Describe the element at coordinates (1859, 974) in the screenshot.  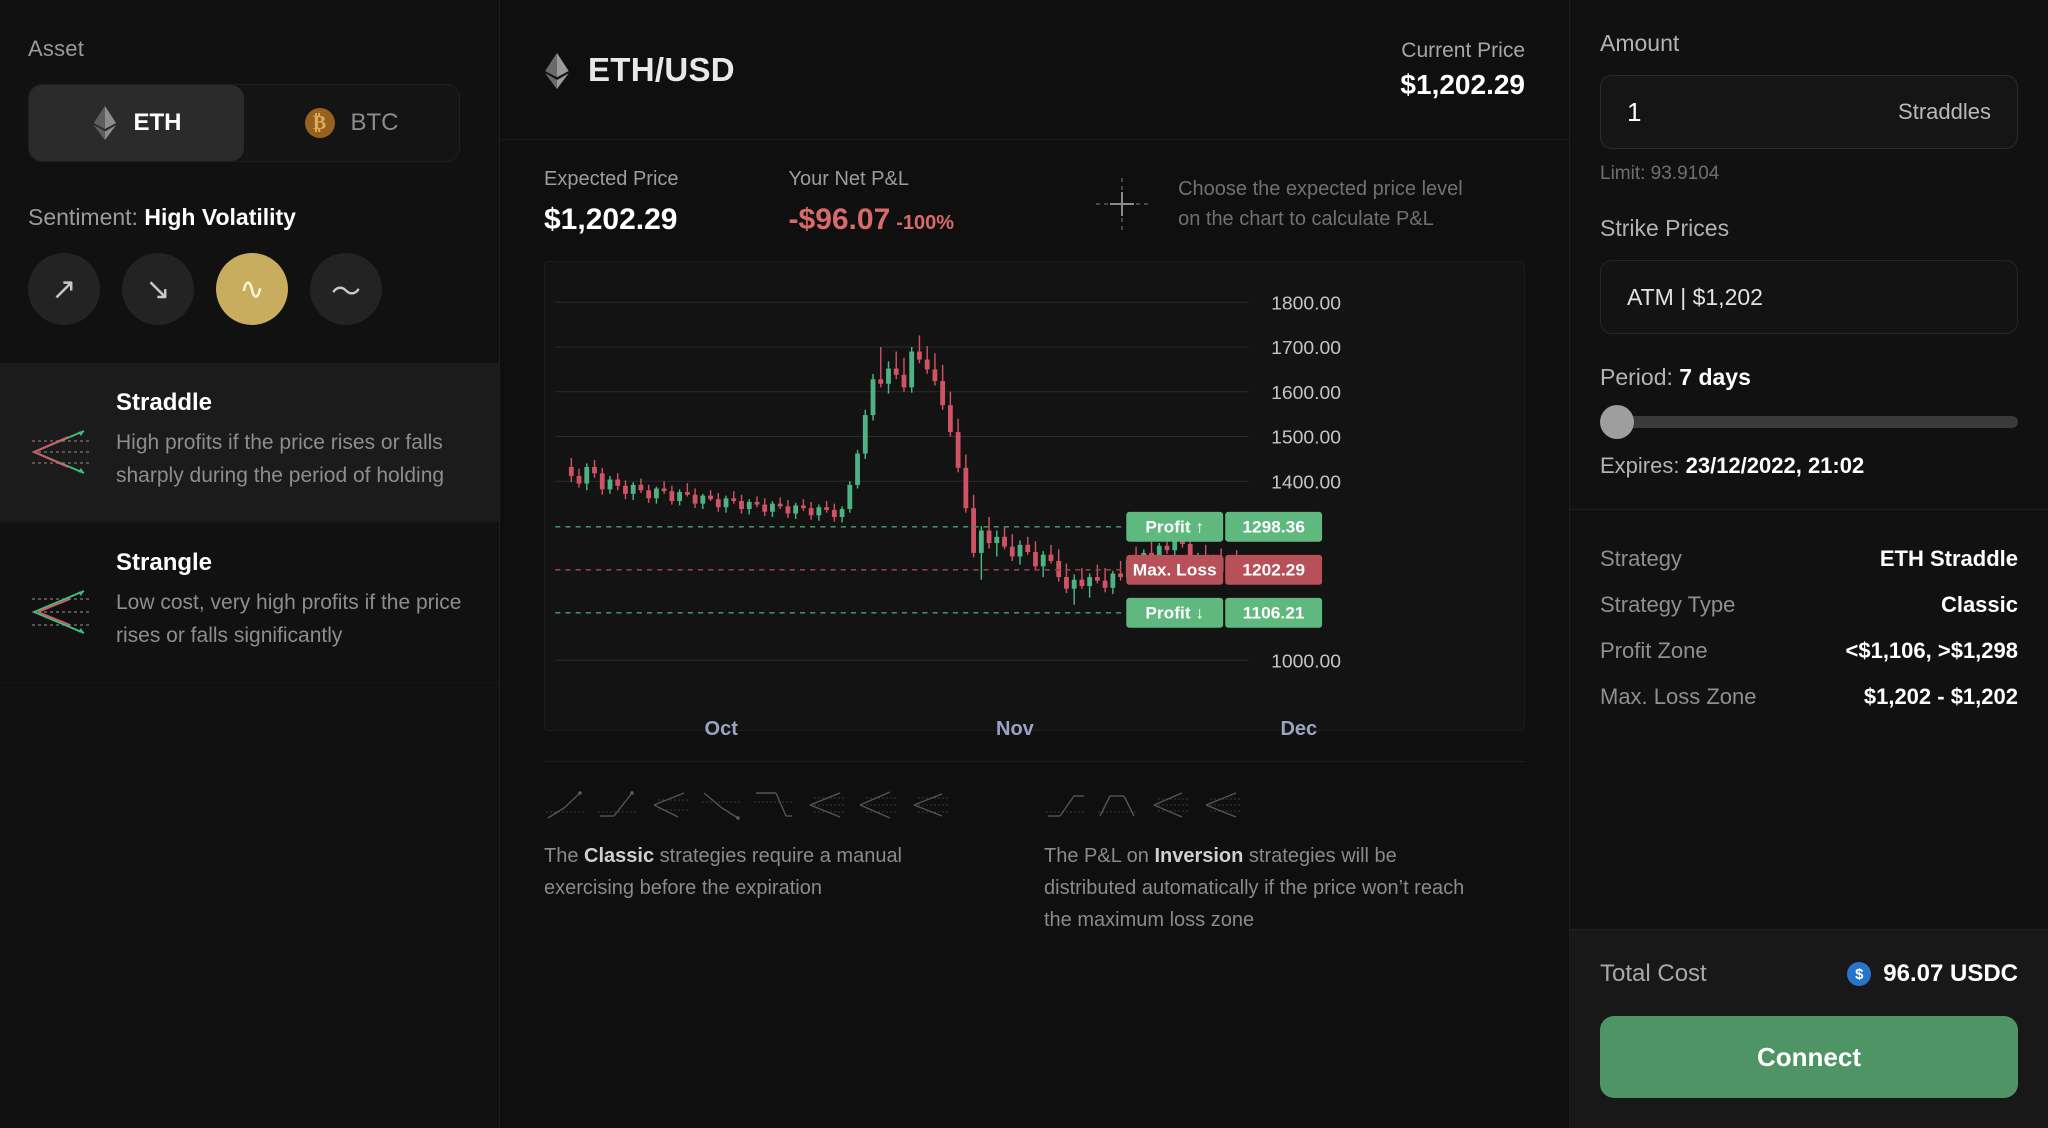
I see `usdc-icon: $` at that location.